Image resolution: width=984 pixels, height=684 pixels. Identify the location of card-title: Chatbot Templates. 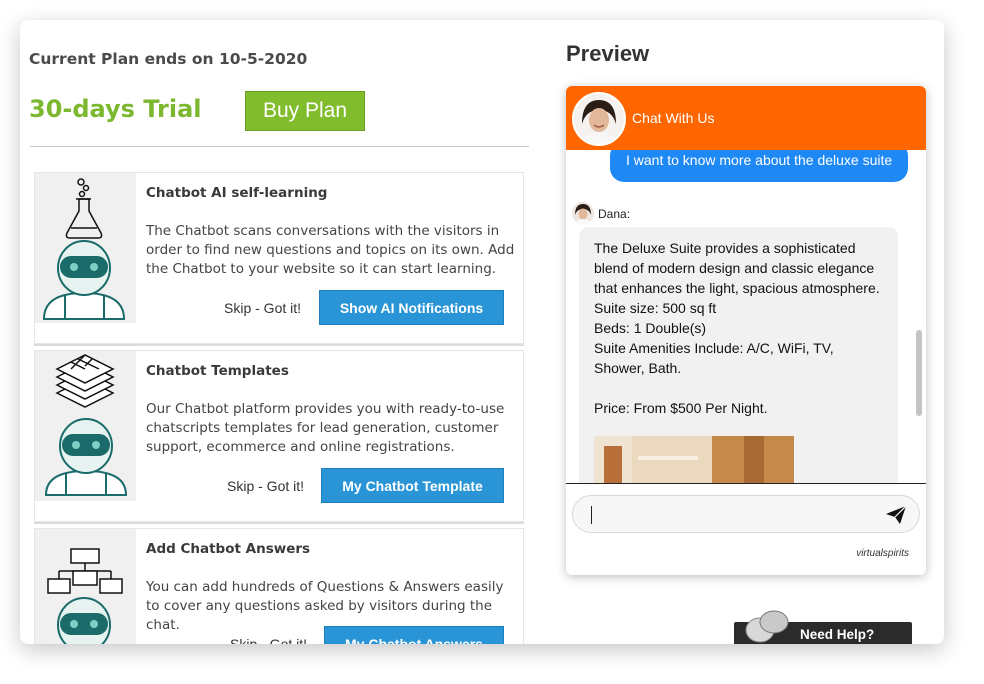
(217, 371).